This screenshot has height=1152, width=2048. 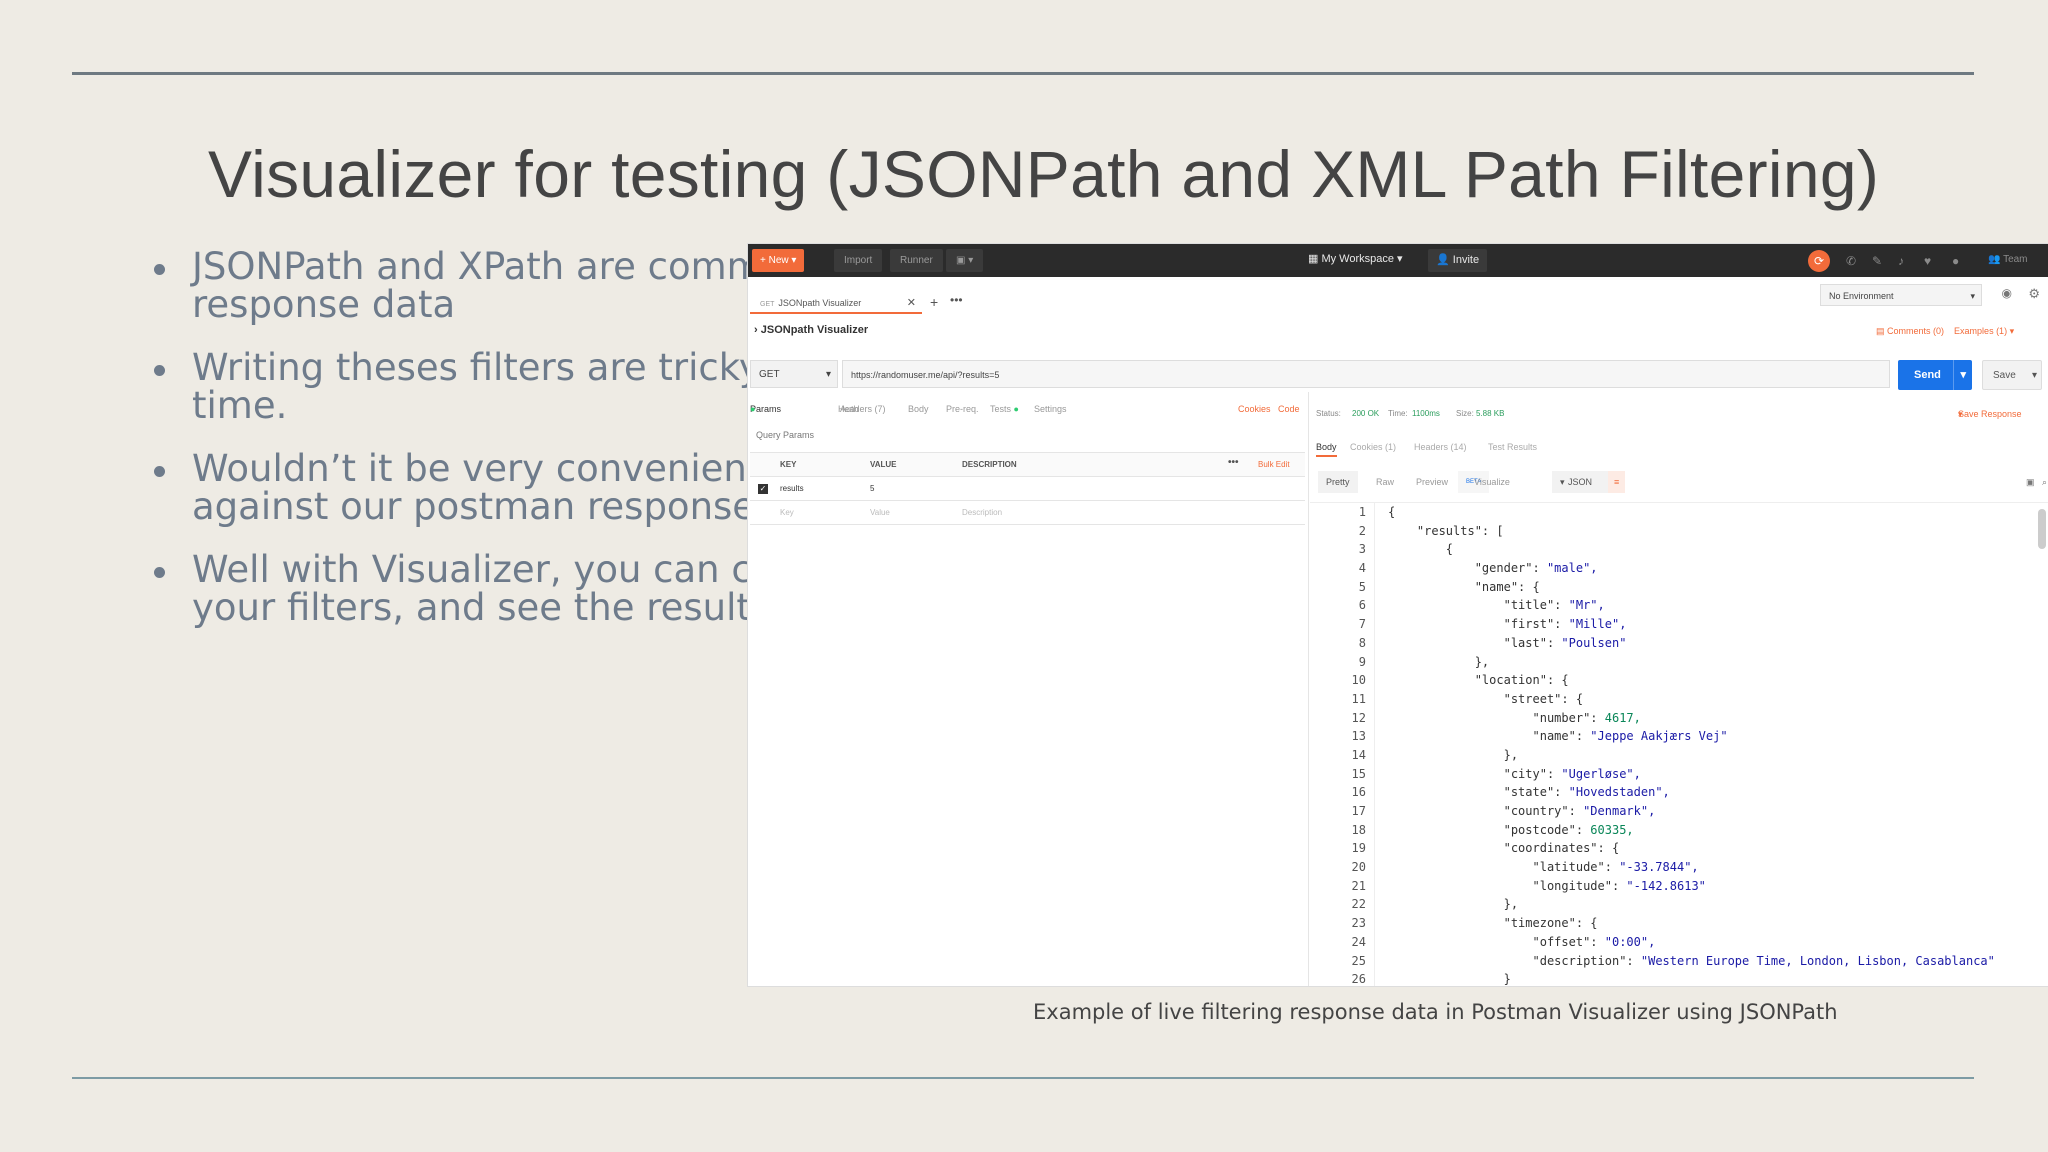 I want to click on format-preview: Preview, so click(x=1432, y=482).